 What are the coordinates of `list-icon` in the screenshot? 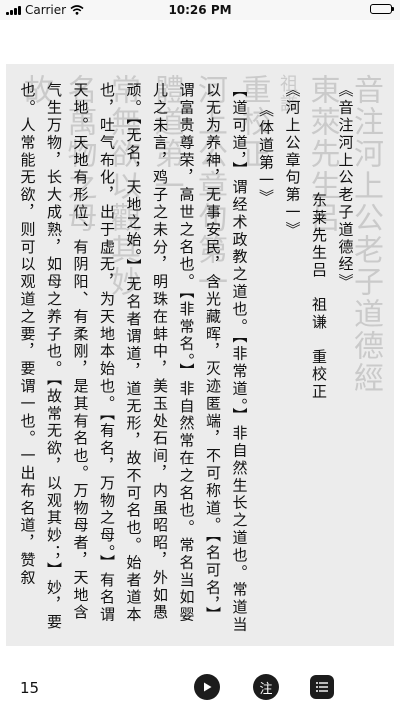 It's located at (322, 687).